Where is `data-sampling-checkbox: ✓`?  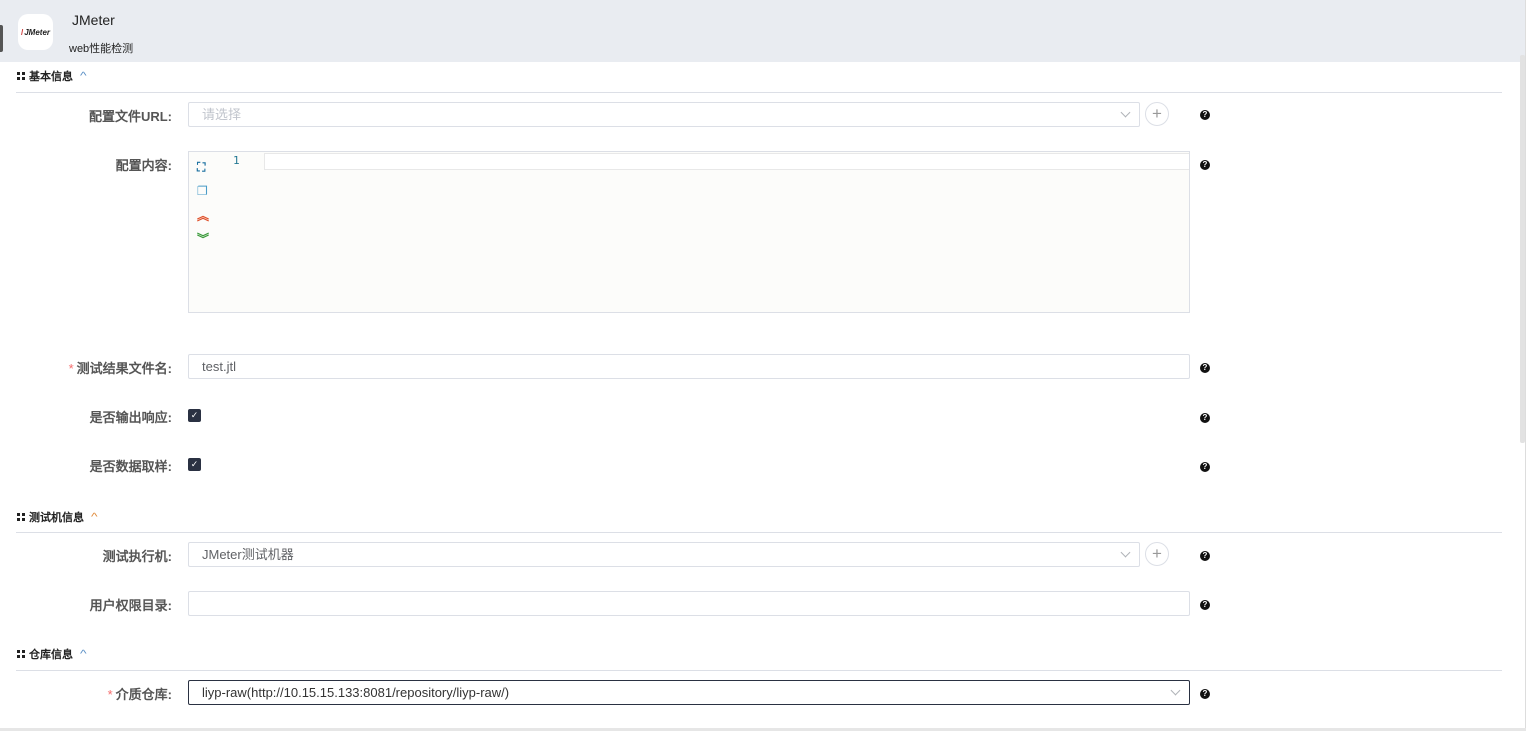
data-sampling-checkbox: ✓ is located at coordinates (194, 464).